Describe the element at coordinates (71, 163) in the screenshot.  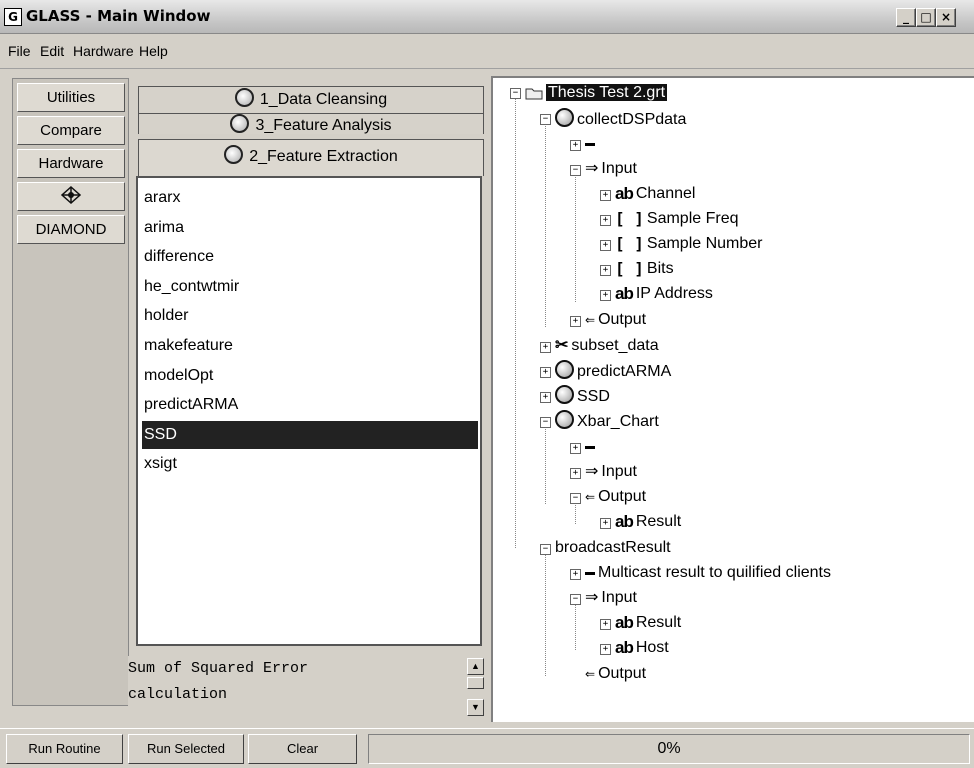
I see `hardware-button: Hardware` at that location.